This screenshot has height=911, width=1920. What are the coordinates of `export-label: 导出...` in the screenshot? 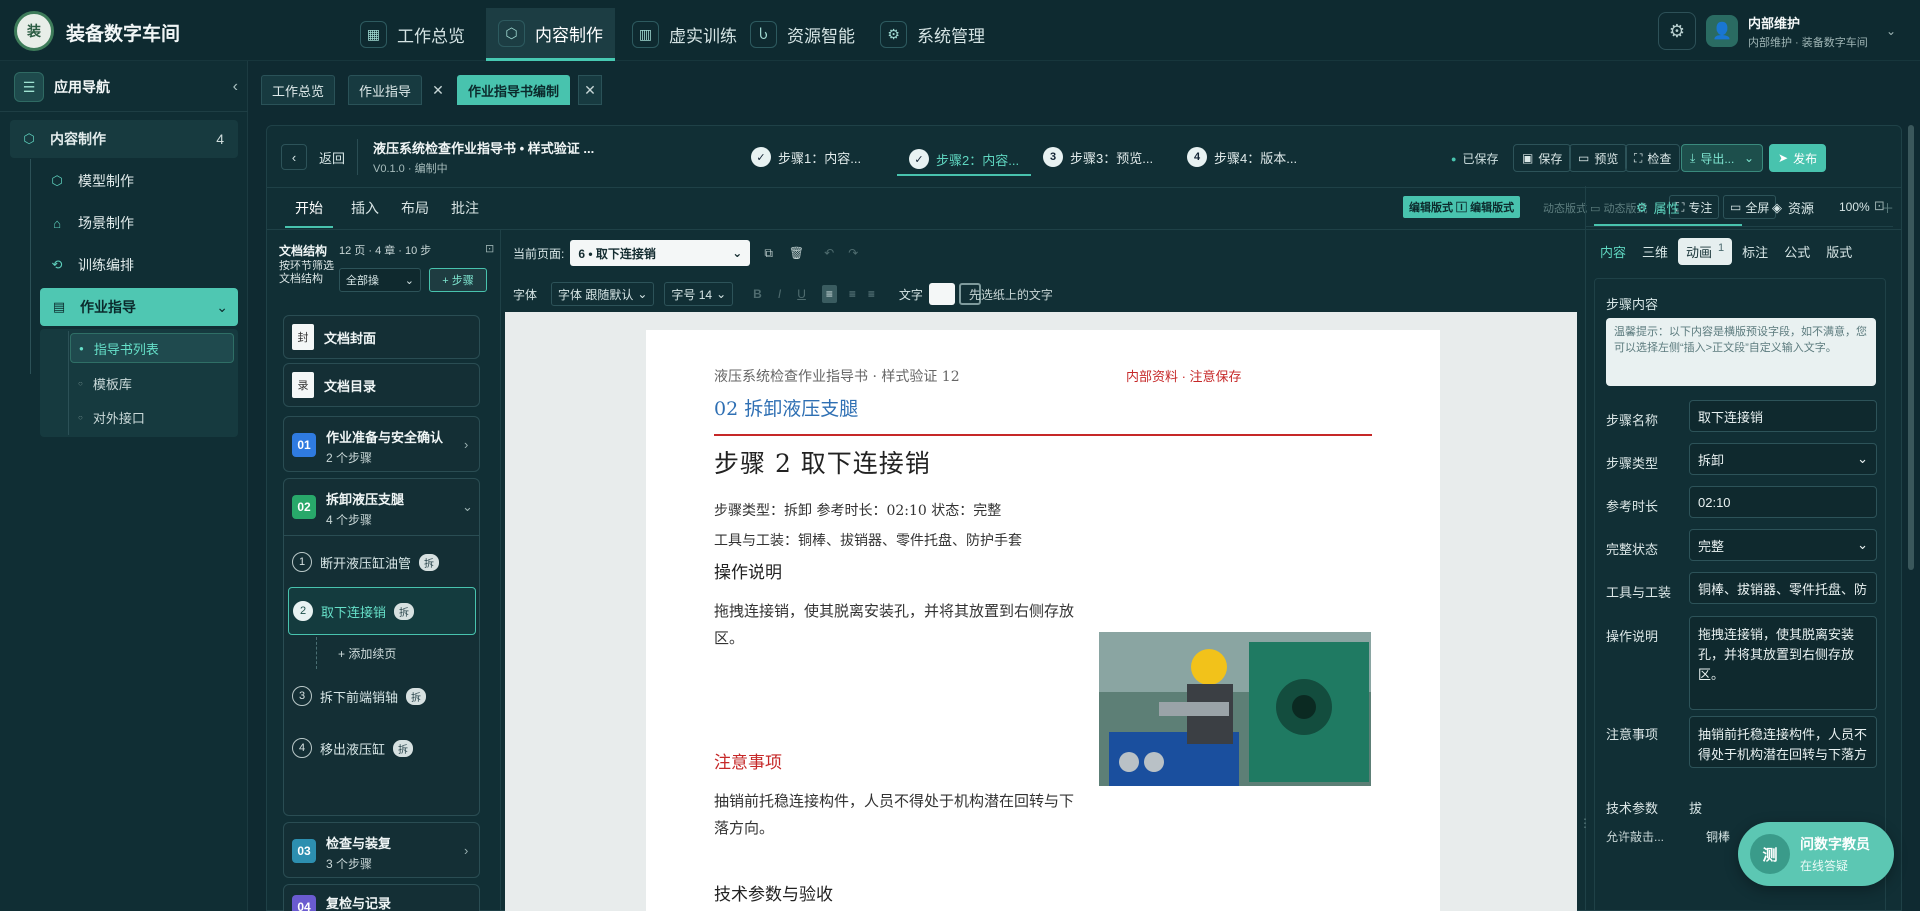 It's located at (1717, 158).